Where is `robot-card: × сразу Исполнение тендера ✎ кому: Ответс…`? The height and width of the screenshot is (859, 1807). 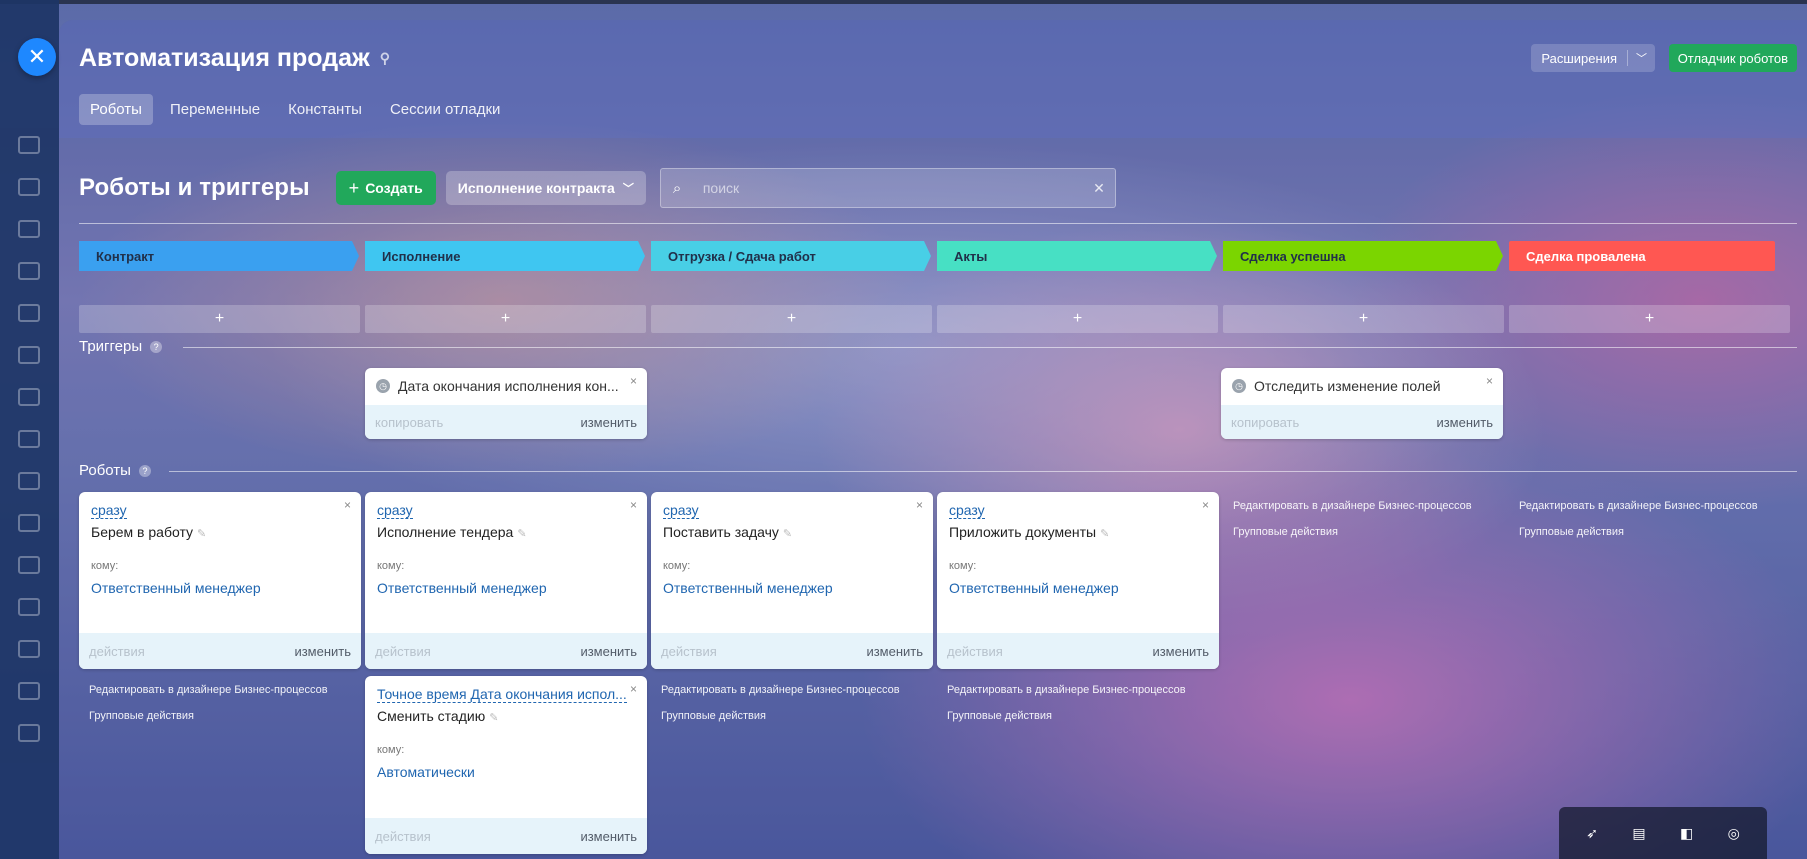 robot-card: × сразу Исполнение тендера ✎ кому: Ответс… is located at coordinates (506, 580).